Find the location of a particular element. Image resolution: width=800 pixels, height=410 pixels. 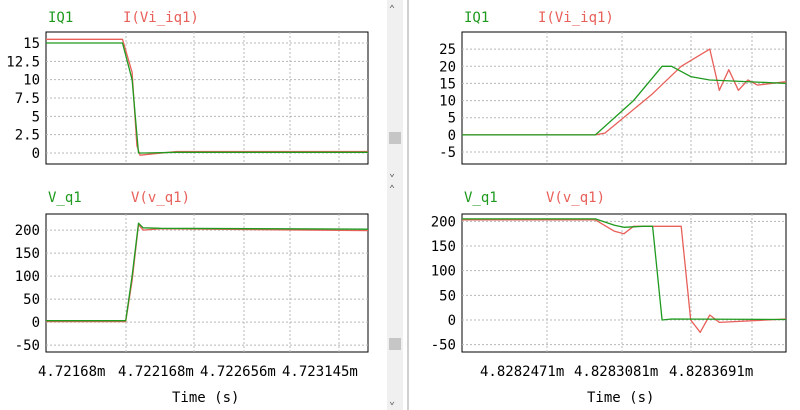

x-tick-label: 4.722168m is located at coordinates (156, 372).